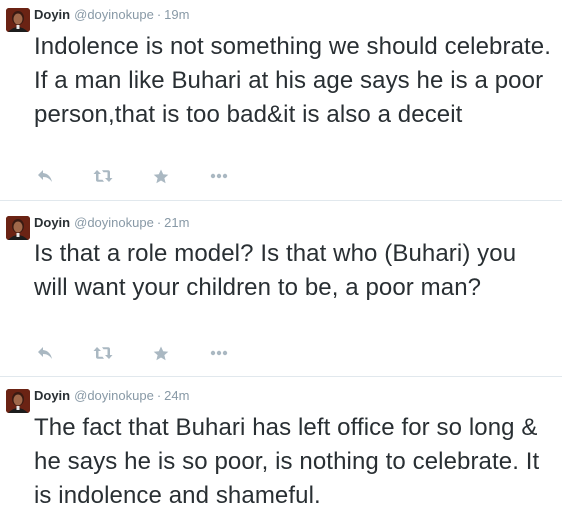 This screenshot has height=513, width=562. I want to click on timestamp: 24m, so click(176, 395).